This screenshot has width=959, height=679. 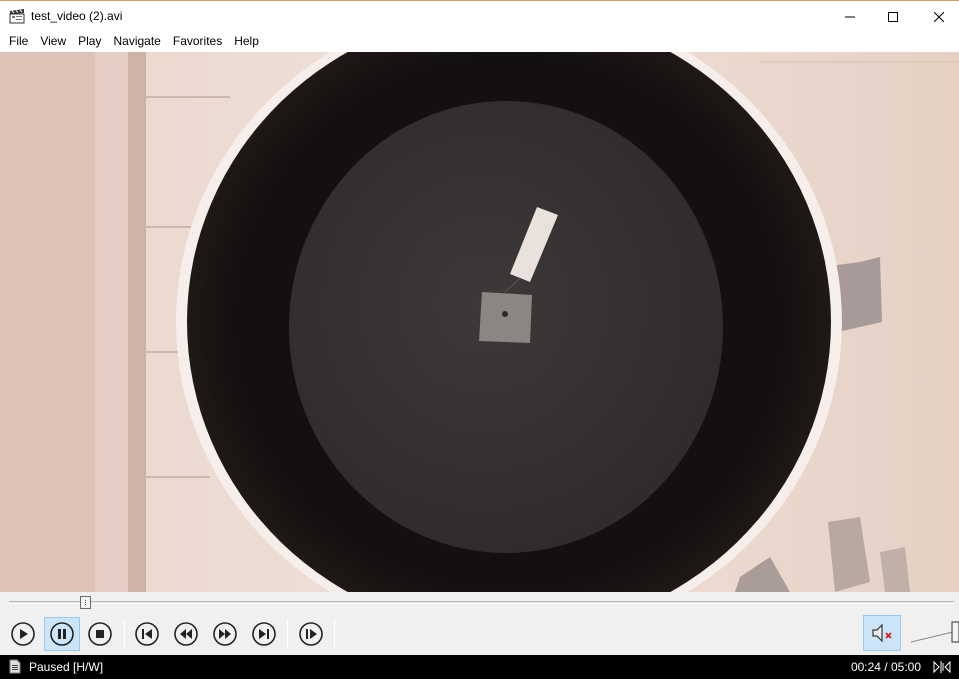 What do you see at coordinates (89, 41) in the screenshot?
I see `menu-play: Play` at bounding box center [89, 41].